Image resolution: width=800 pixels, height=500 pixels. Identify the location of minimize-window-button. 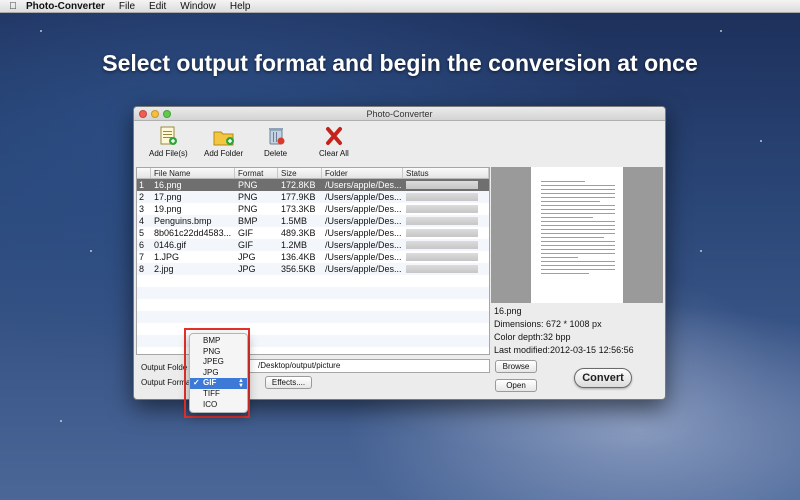
(155, 114).